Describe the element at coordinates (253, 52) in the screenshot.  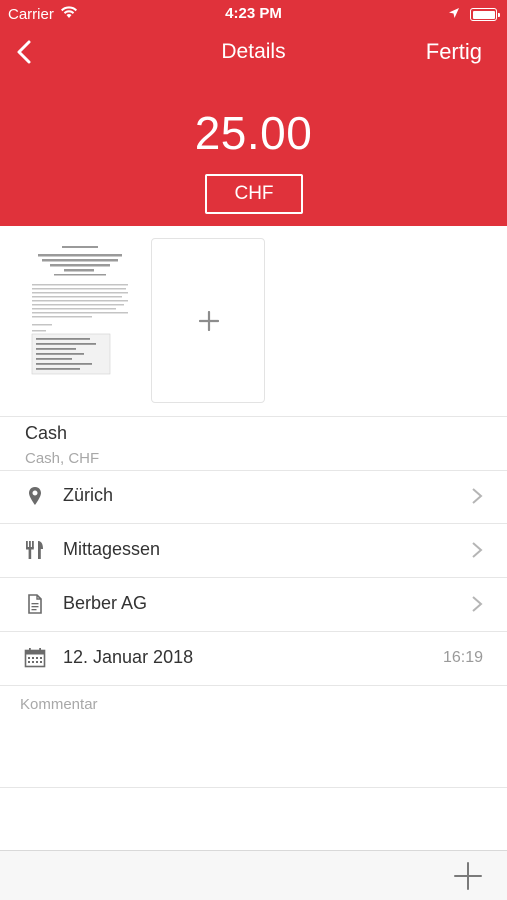
I see `nav-bar: Details Fertig` at that location.